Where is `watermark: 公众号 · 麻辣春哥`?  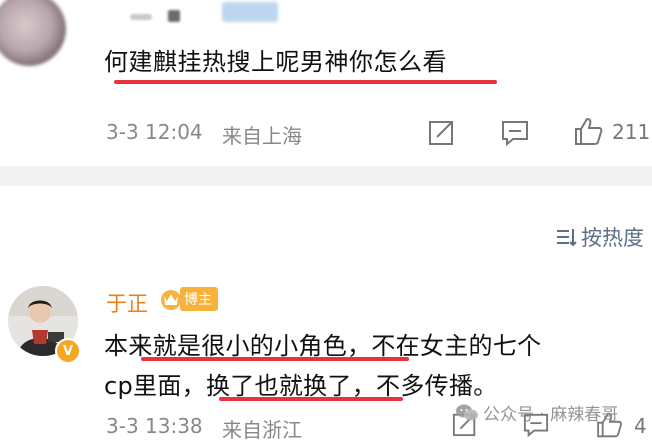
watermark: 公众号 · 麻辣春哥 is located at coordinates (536, 412).